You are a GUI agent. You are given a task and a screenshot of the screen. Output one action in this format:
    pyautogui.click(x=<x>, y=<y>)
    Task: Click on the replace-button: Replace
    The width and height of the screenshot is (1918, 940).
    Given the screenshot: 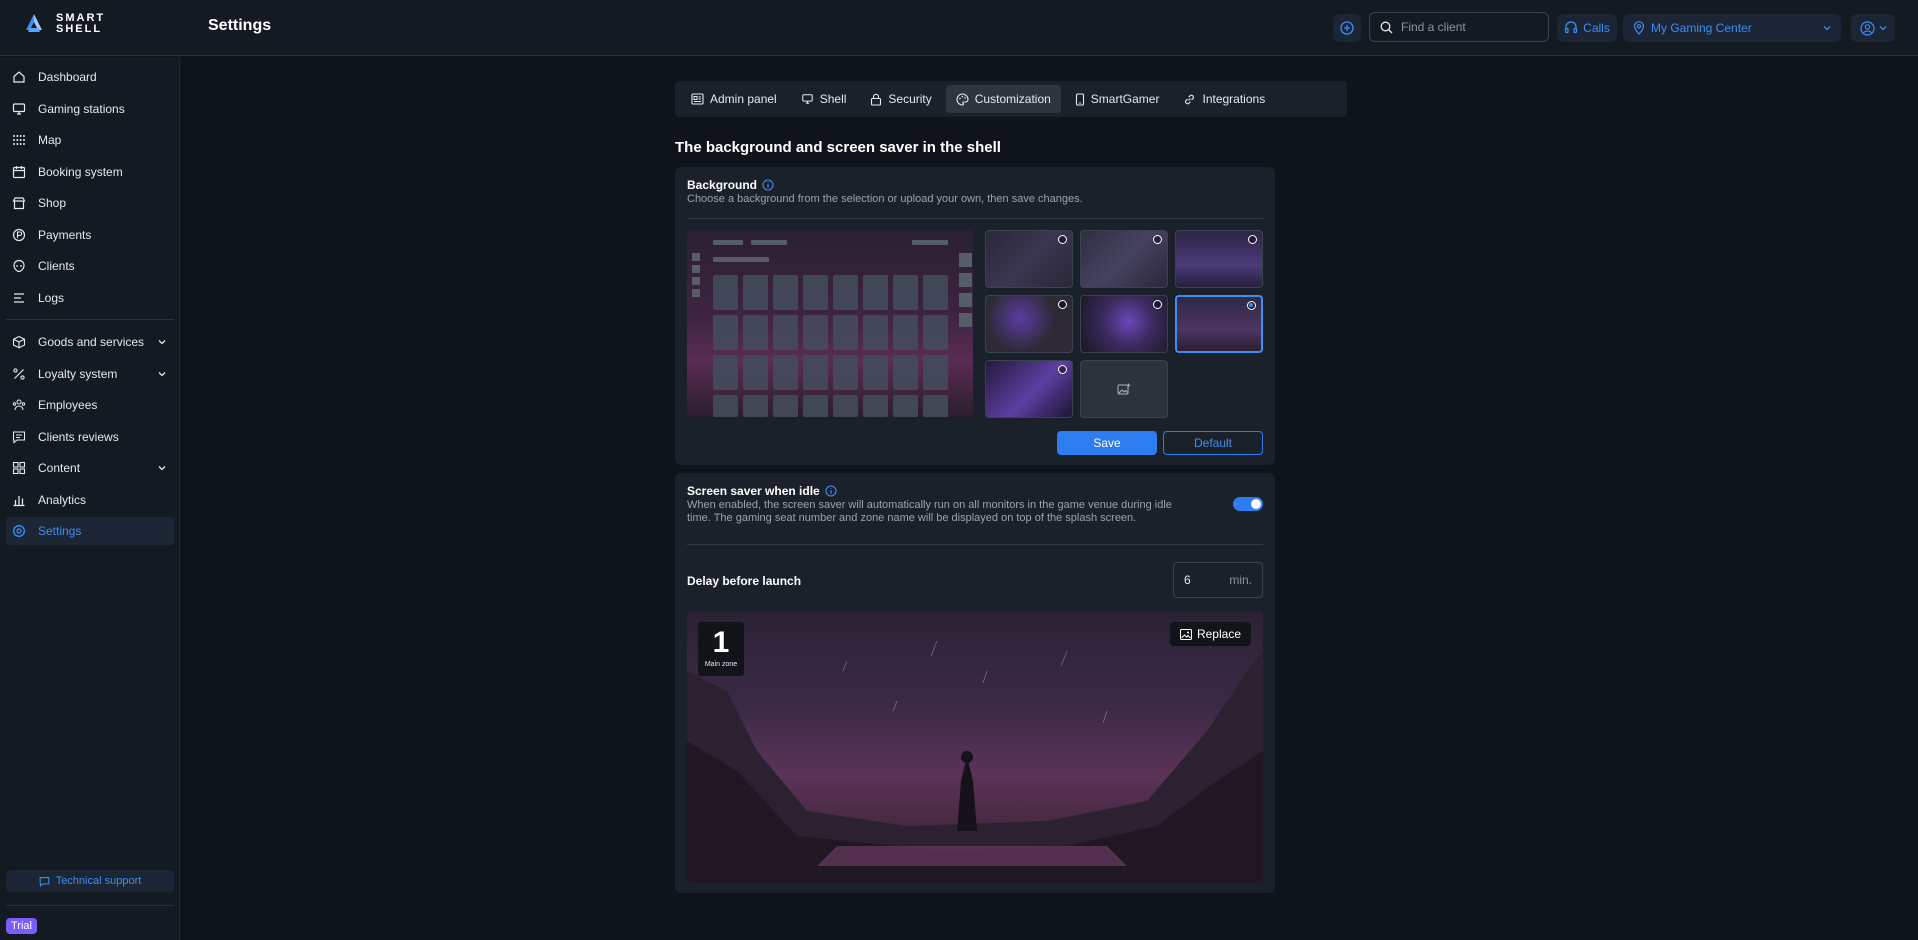 What is the action you would take?
    pyautogui.click(x=1210, y=634)
    